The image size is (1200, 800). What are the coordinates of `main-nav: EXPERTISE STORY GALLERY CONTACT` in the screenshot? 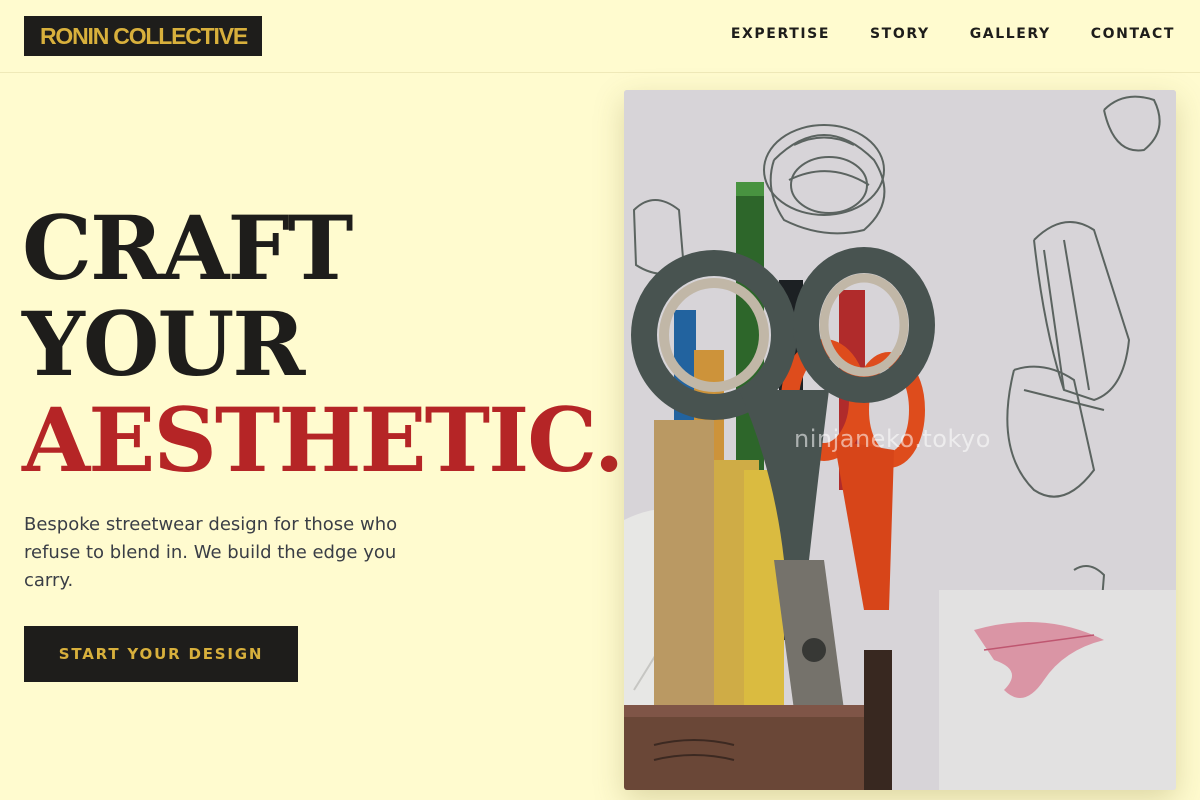 It's located at (953, 34).